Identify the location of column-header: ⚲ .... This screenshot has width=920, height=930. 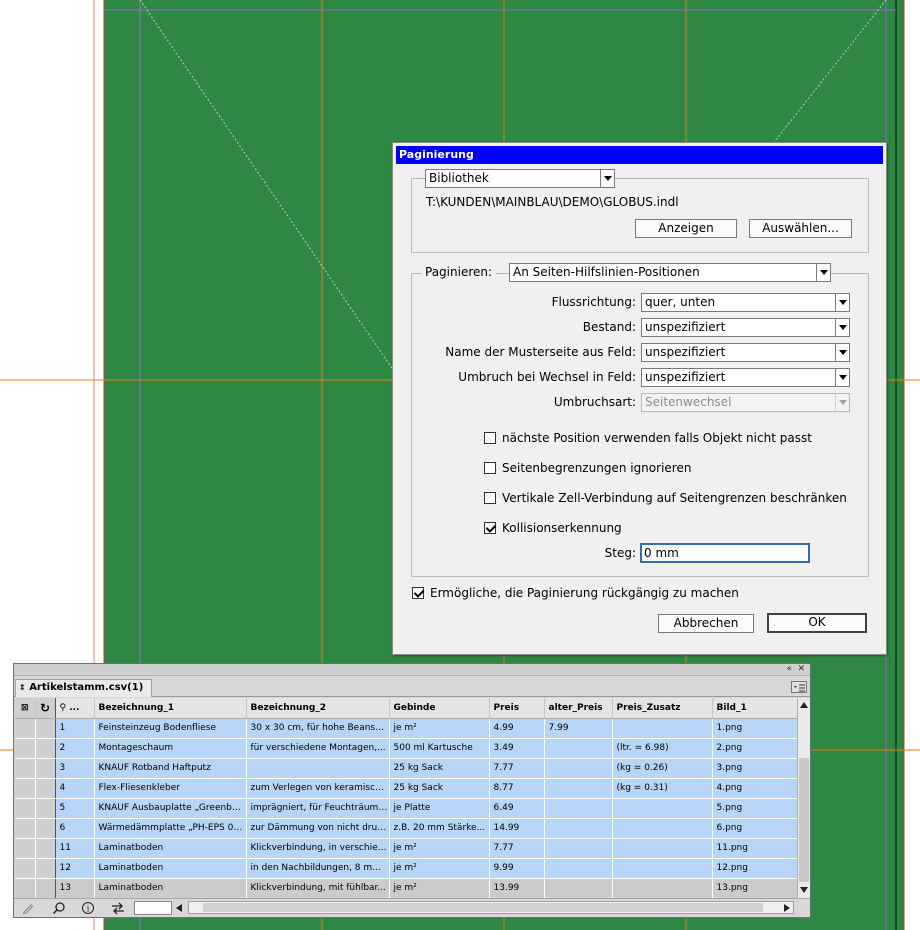
(75, 708).